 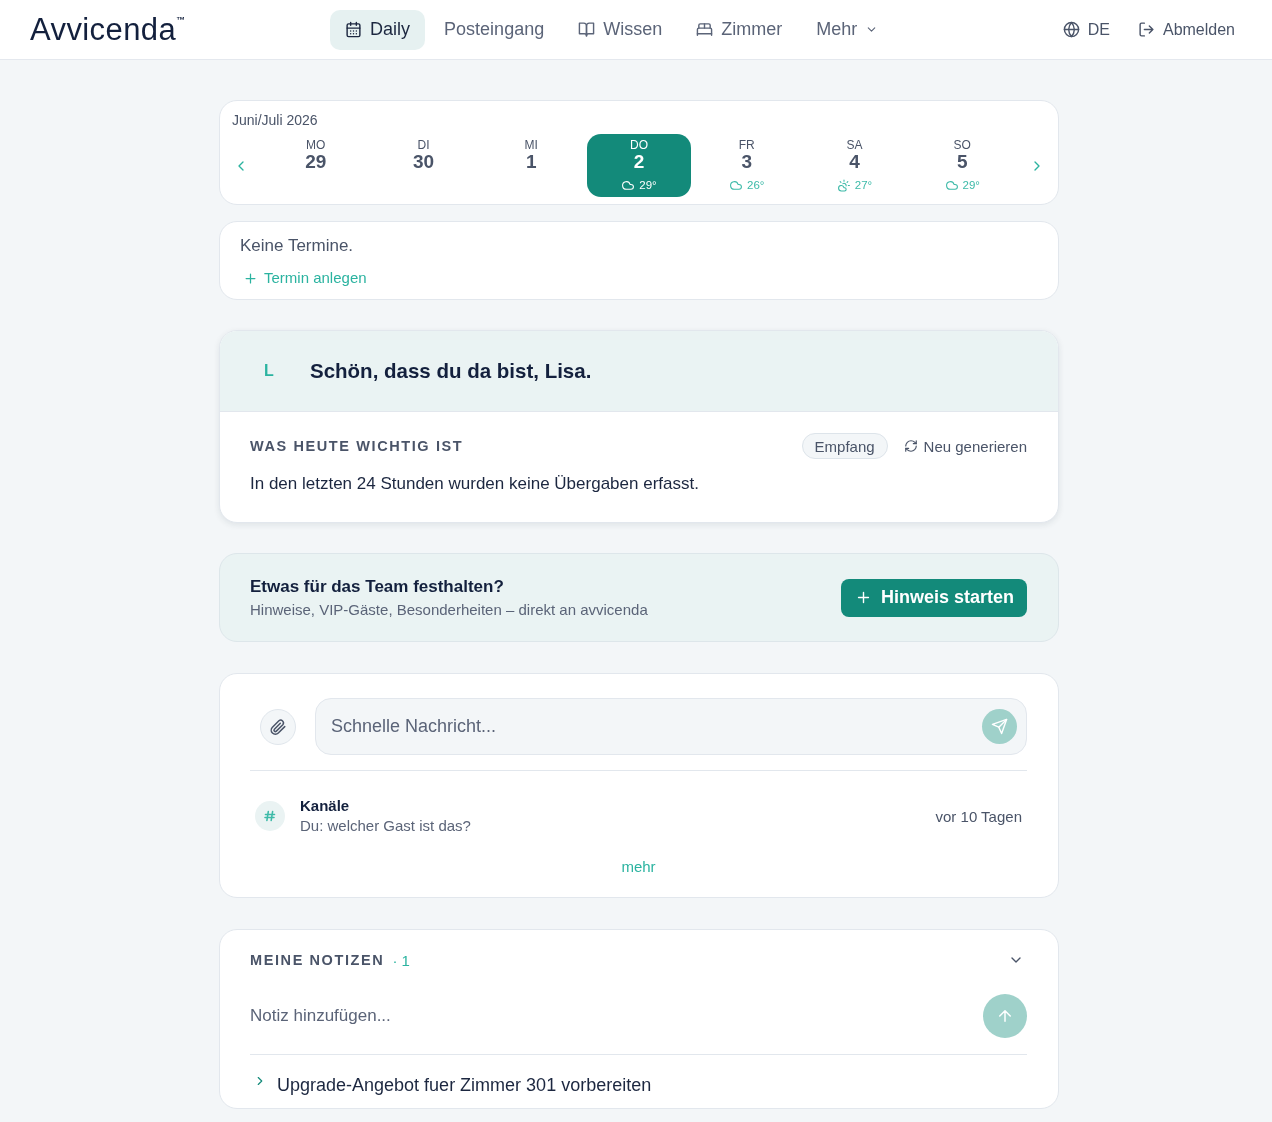 What do you see at coordinates (639, 165) in the screenshot?
I see `day-button: DO 2 29°` at bounding box center [639, 165].